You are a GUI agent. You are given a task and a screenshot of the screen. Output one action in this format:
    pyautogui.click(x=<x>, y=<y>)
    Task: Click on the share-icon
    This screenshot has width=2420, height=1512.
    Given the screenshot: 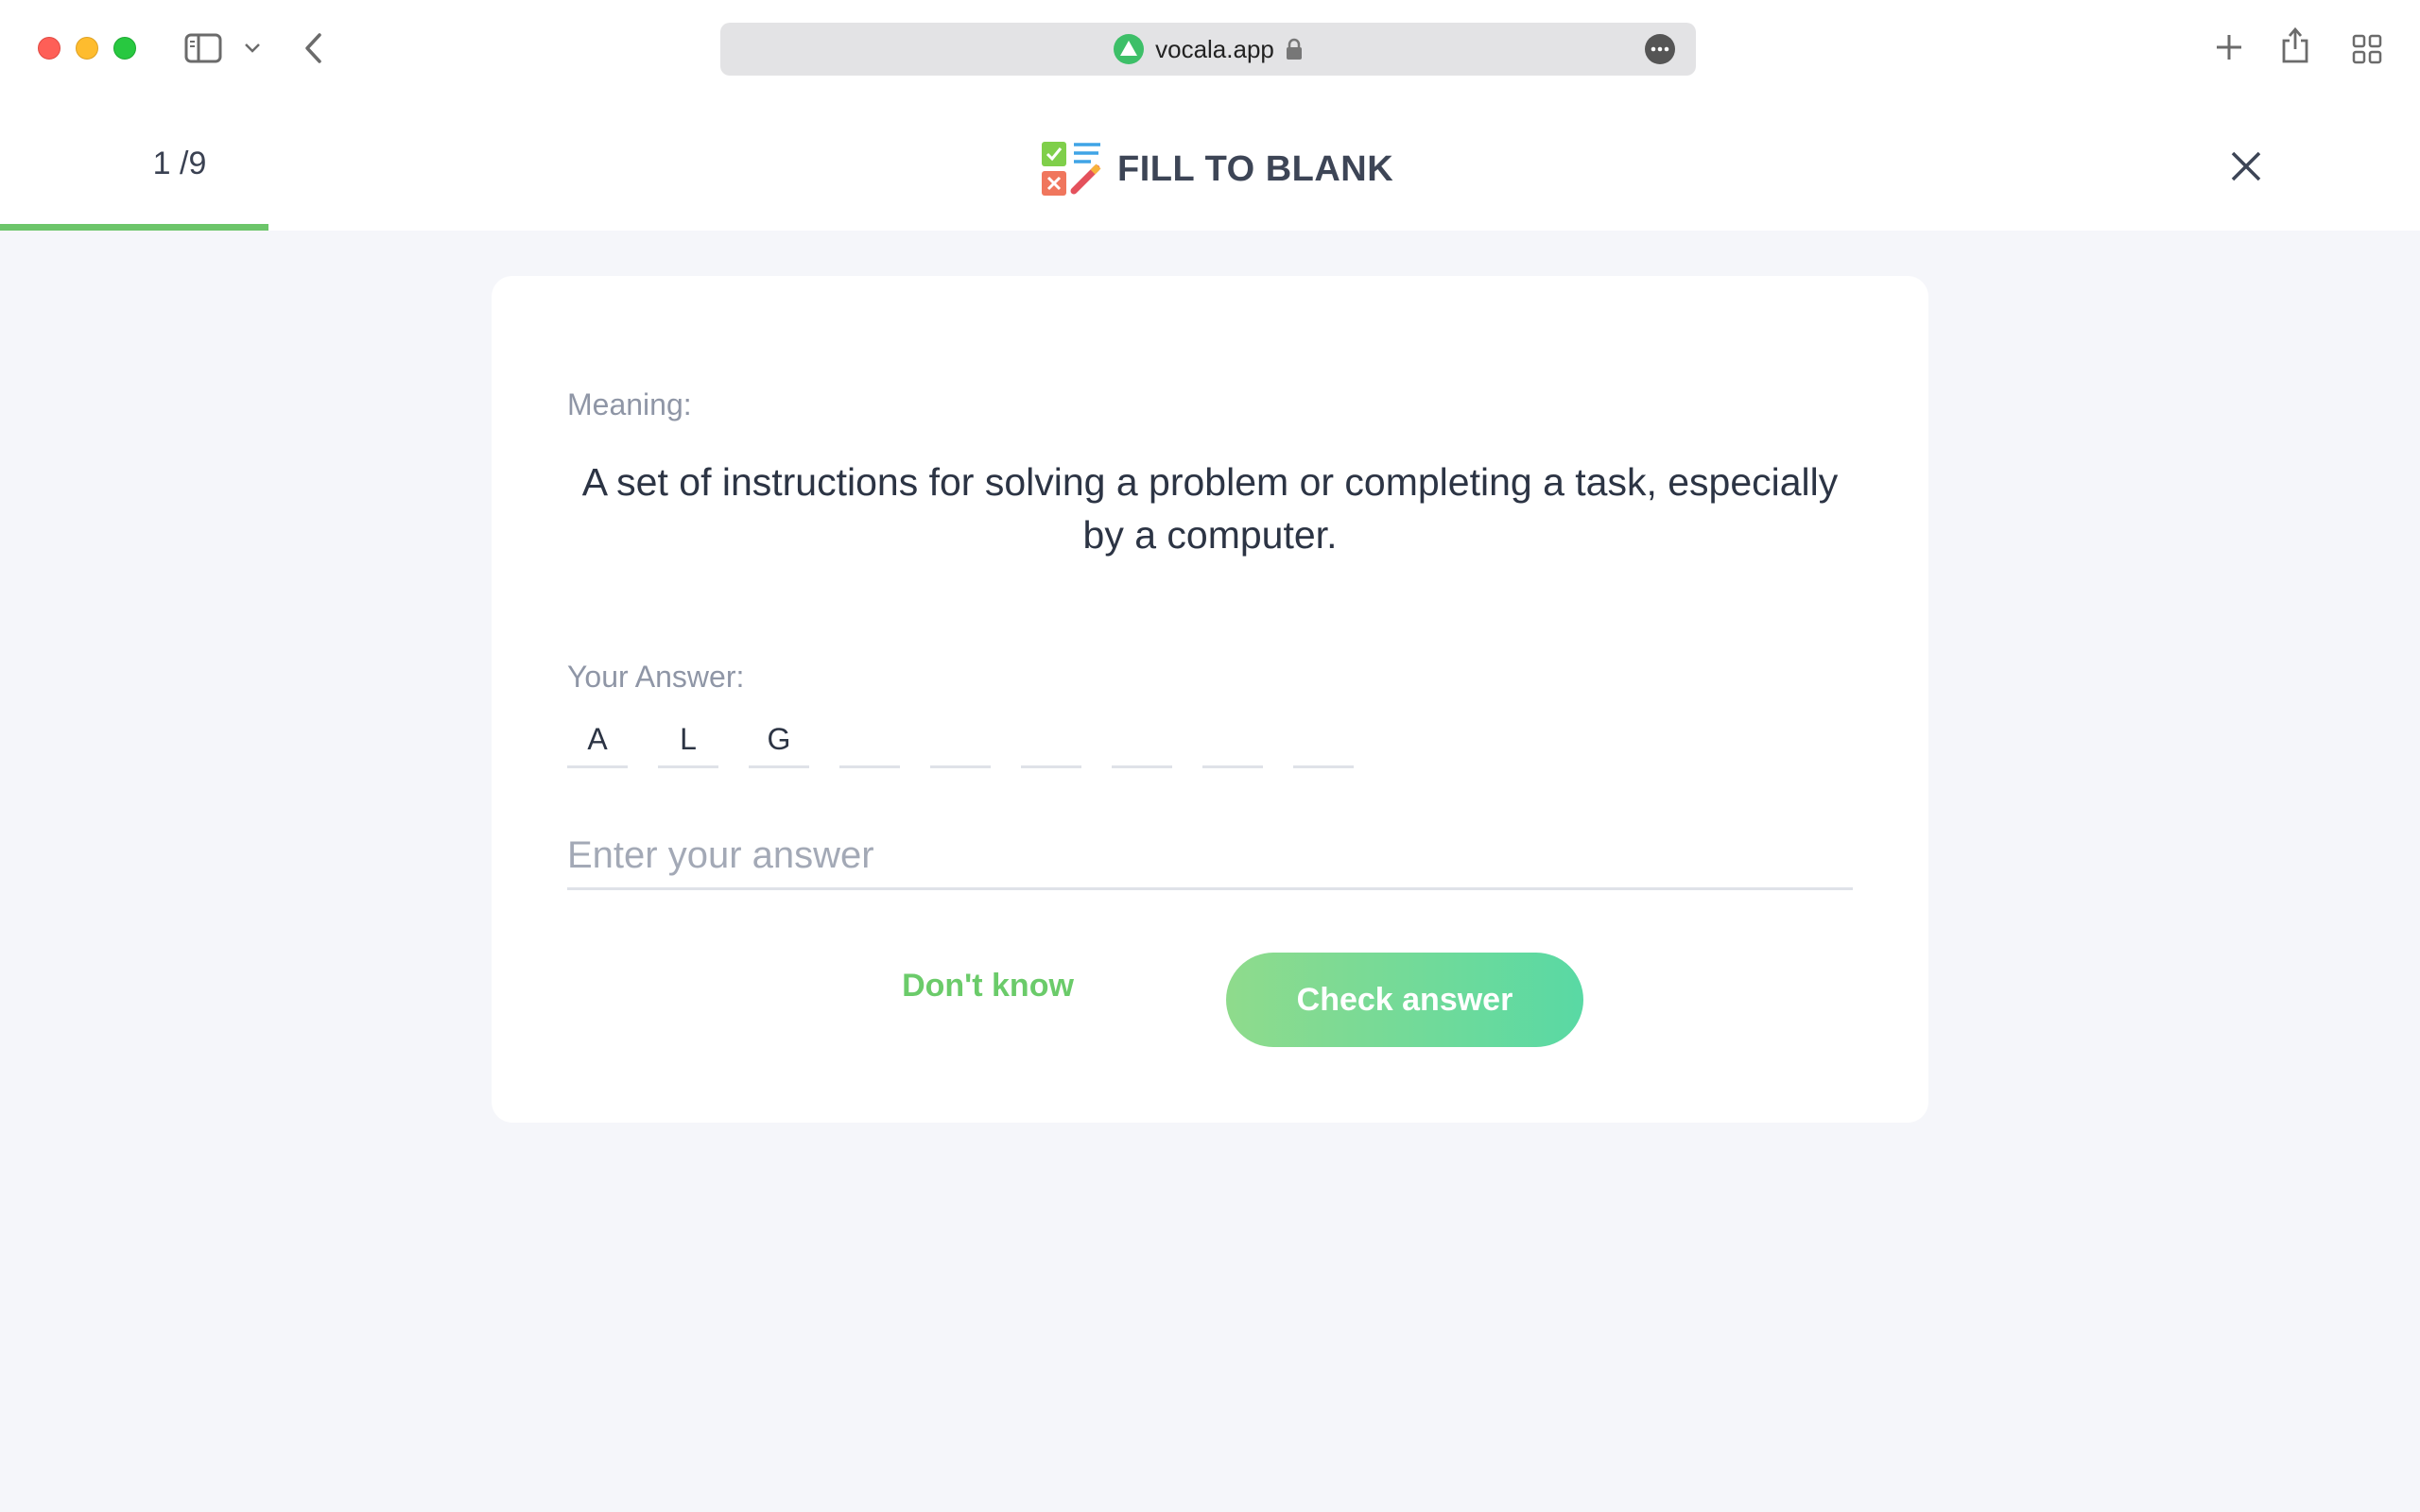 What is the action you would take?
    pyautogui.click(x=2295, y=45)
    